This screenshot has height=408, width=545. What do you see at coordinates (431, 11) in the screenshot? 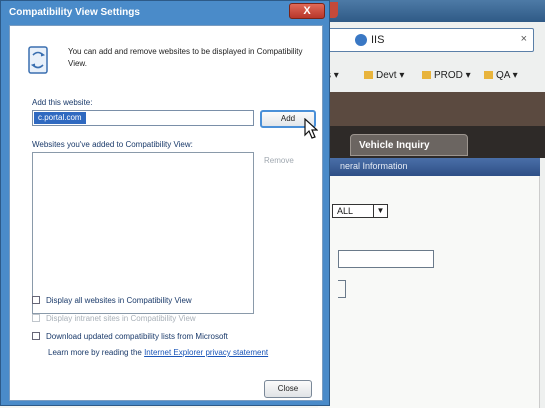
I see `browser-title-bar` at bounding box center [431, 11].